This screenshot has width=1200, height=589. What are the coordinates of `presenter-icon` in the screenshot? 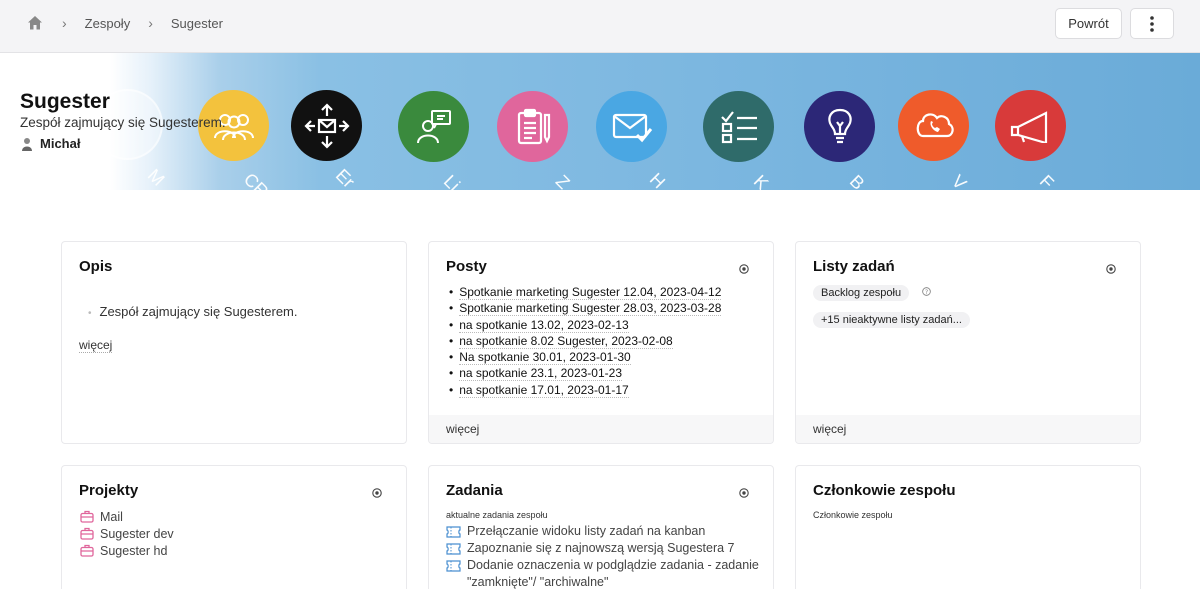 It's located at (433, 126).